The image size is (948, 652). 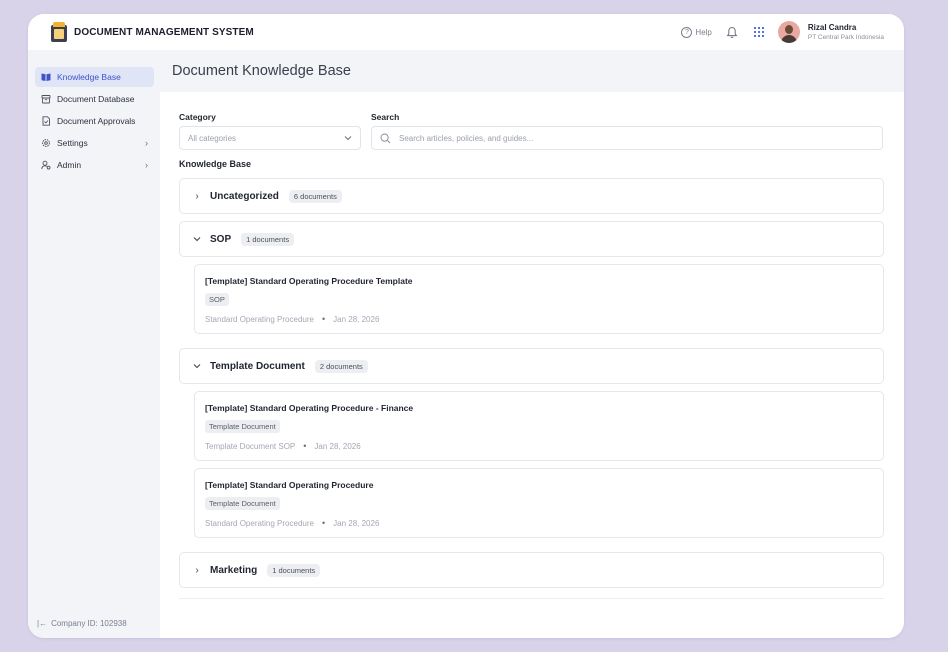 I want to click on sidebar-item-label: Settings, so click(x=72, y=143).